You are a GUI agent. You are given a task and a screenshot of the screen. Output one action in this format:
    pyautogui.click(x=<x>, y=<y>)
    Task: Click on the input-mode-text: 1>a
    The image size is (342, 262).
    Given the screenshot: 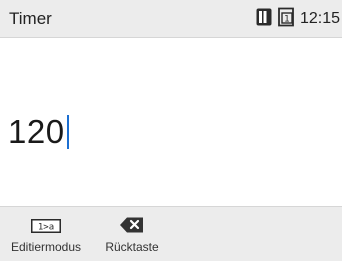 What is the action you would take?
    pyautogui.click(x=46, y=227)
    